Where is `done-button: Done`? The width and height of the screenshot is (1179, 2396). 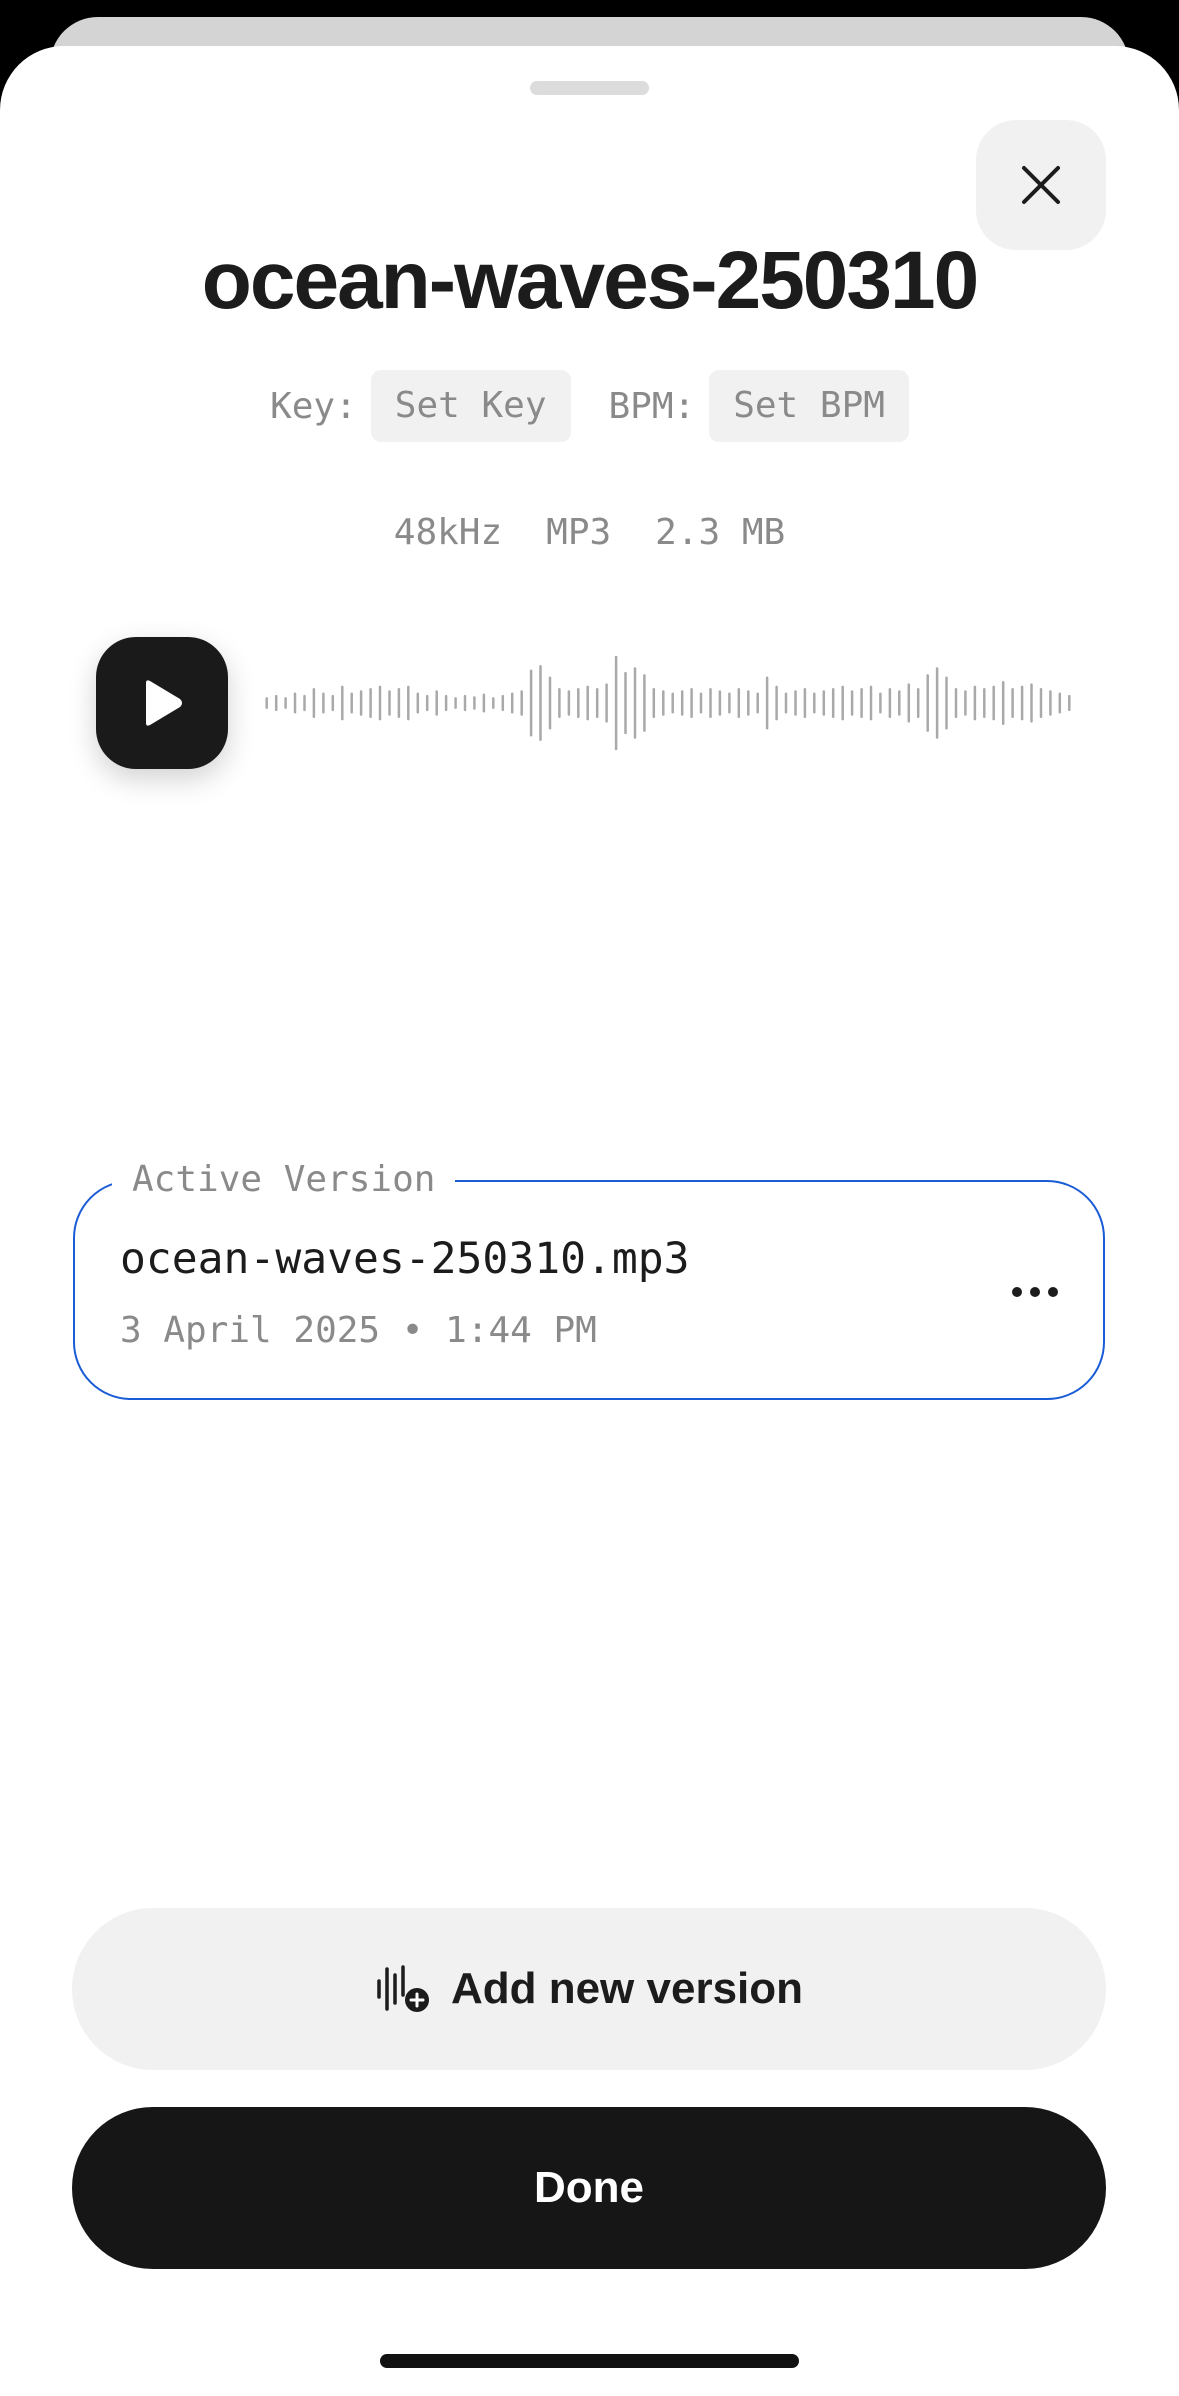 done-button: Done is located at coordinates (589, 2188).